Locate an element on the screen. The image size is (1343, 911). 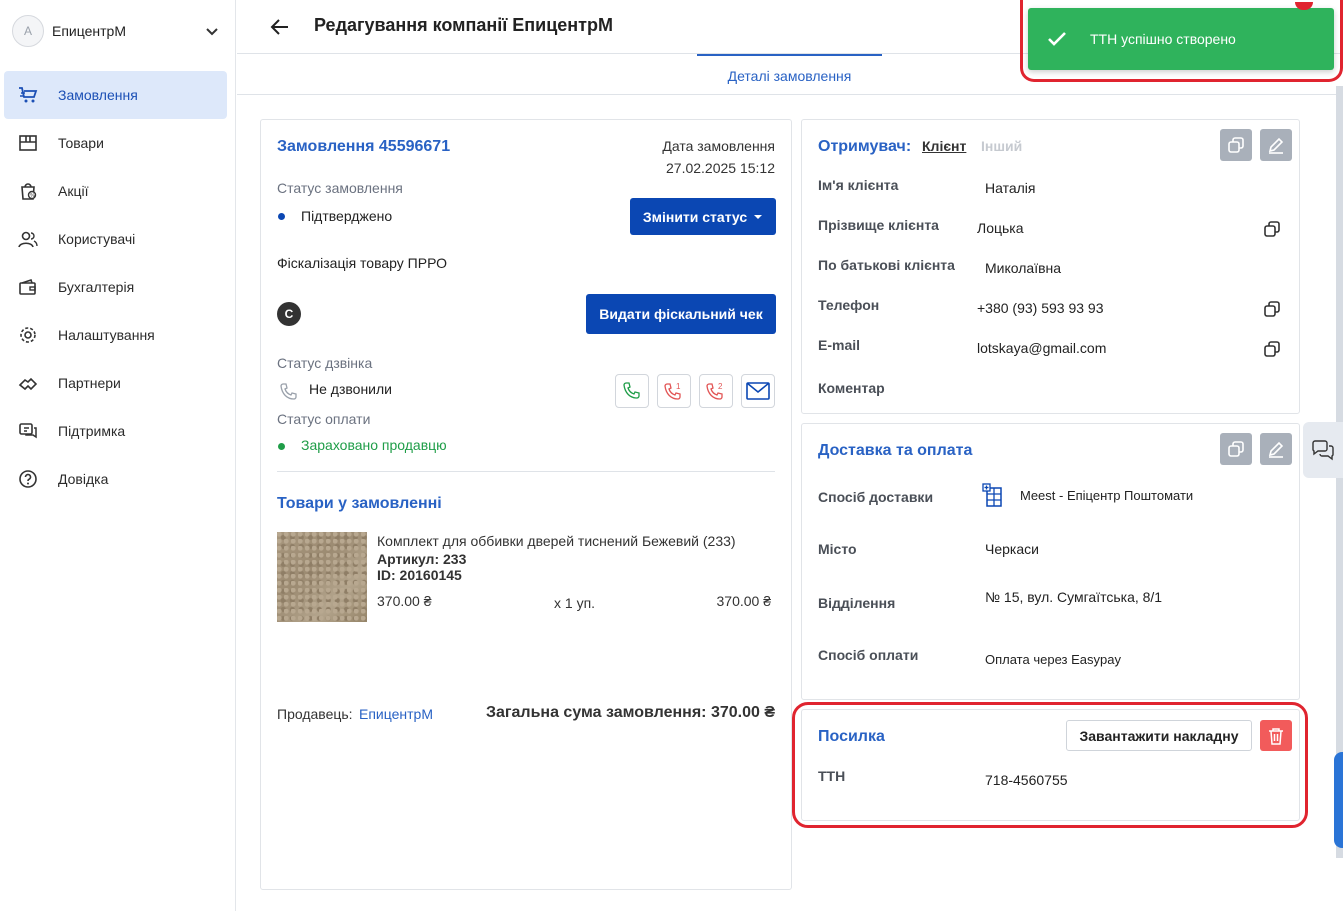
arrow-left-icon is located at coordinates (280, 27).